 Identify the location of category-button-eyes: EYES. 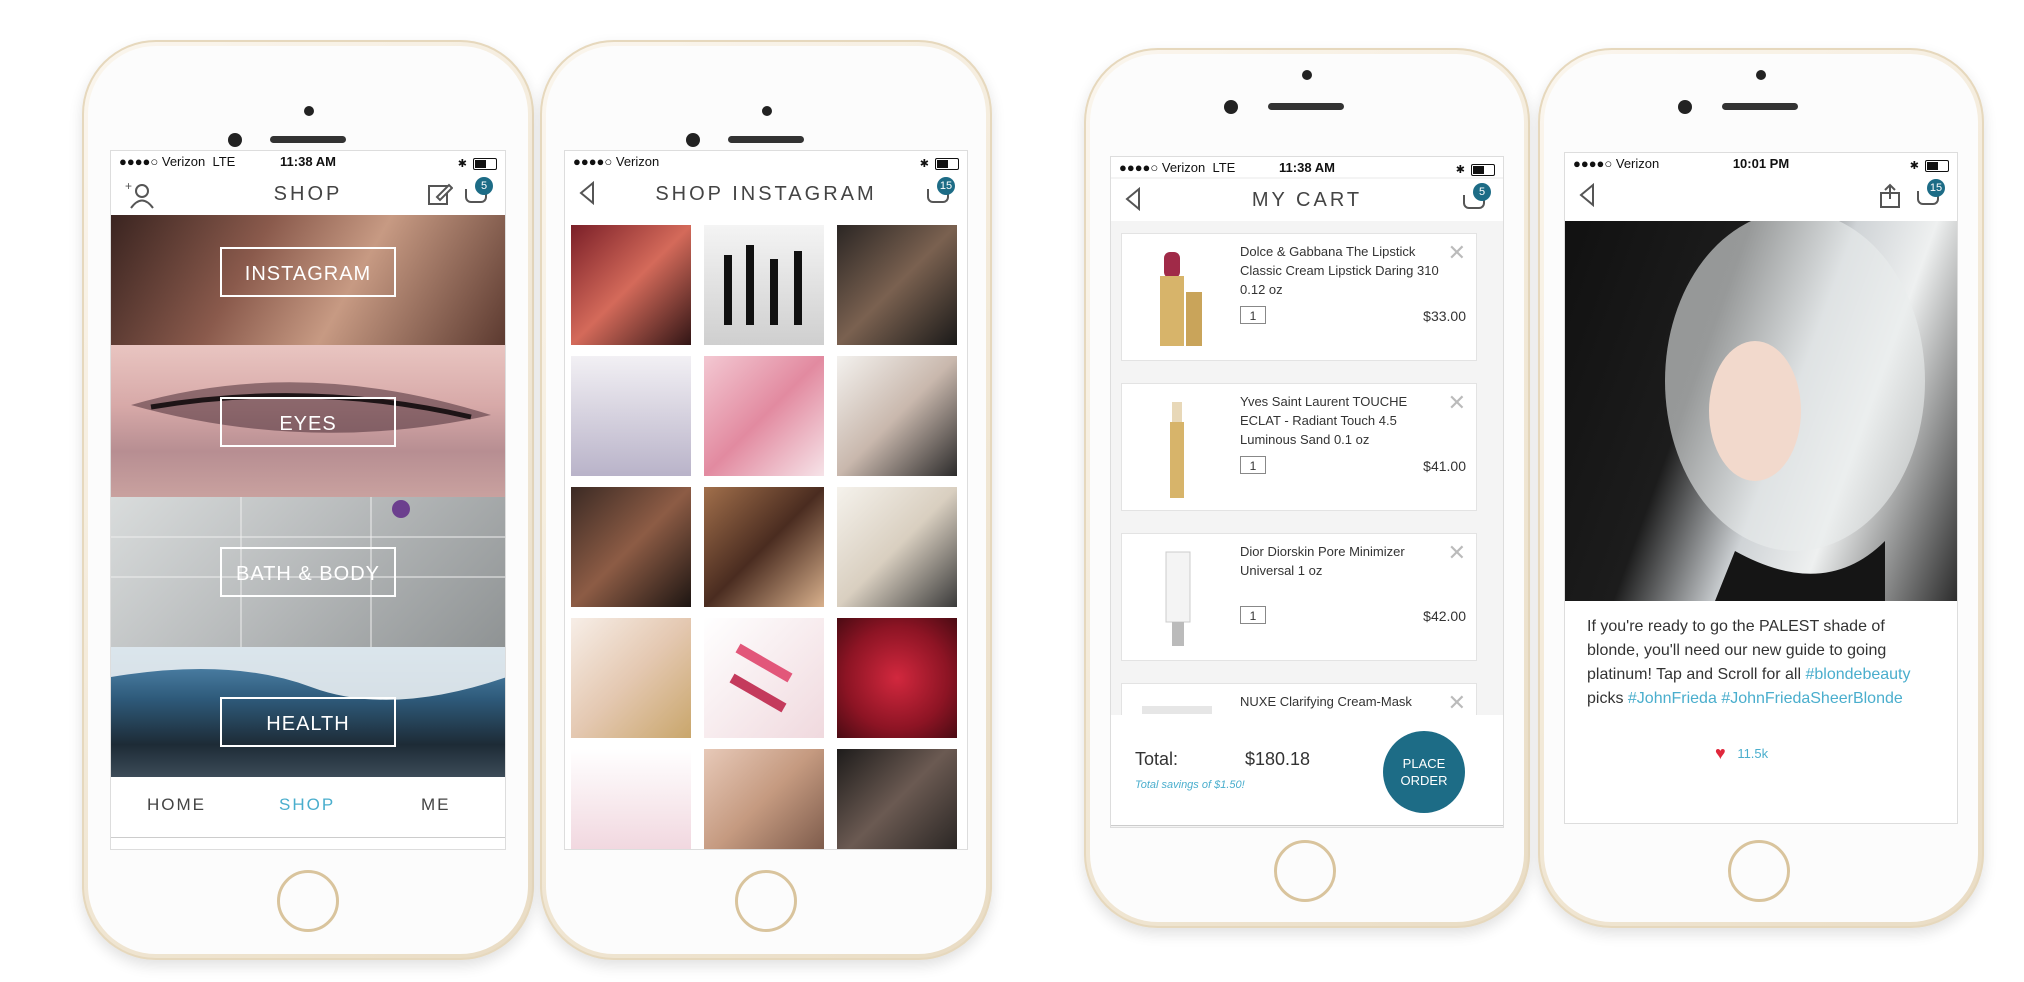
(308, 422).